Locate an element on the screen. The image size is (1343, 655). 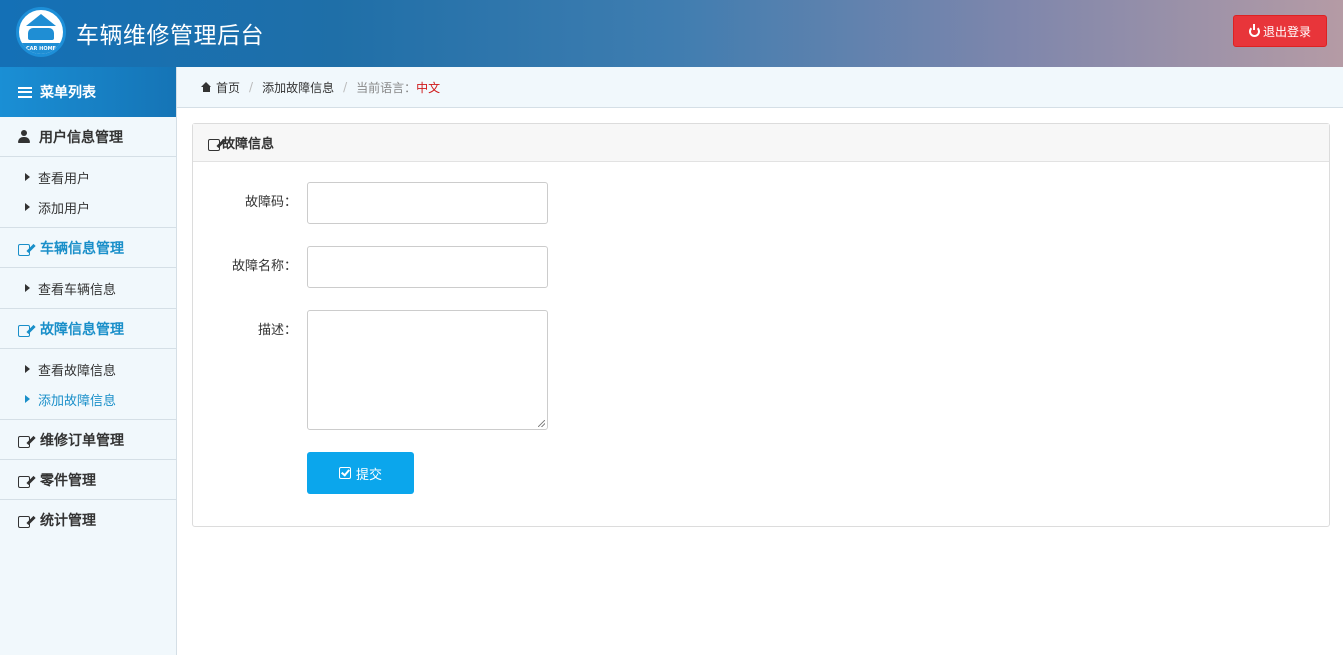
sidebar-item-view-faults: 查看故障信息 is located at coordinates (88, 369).